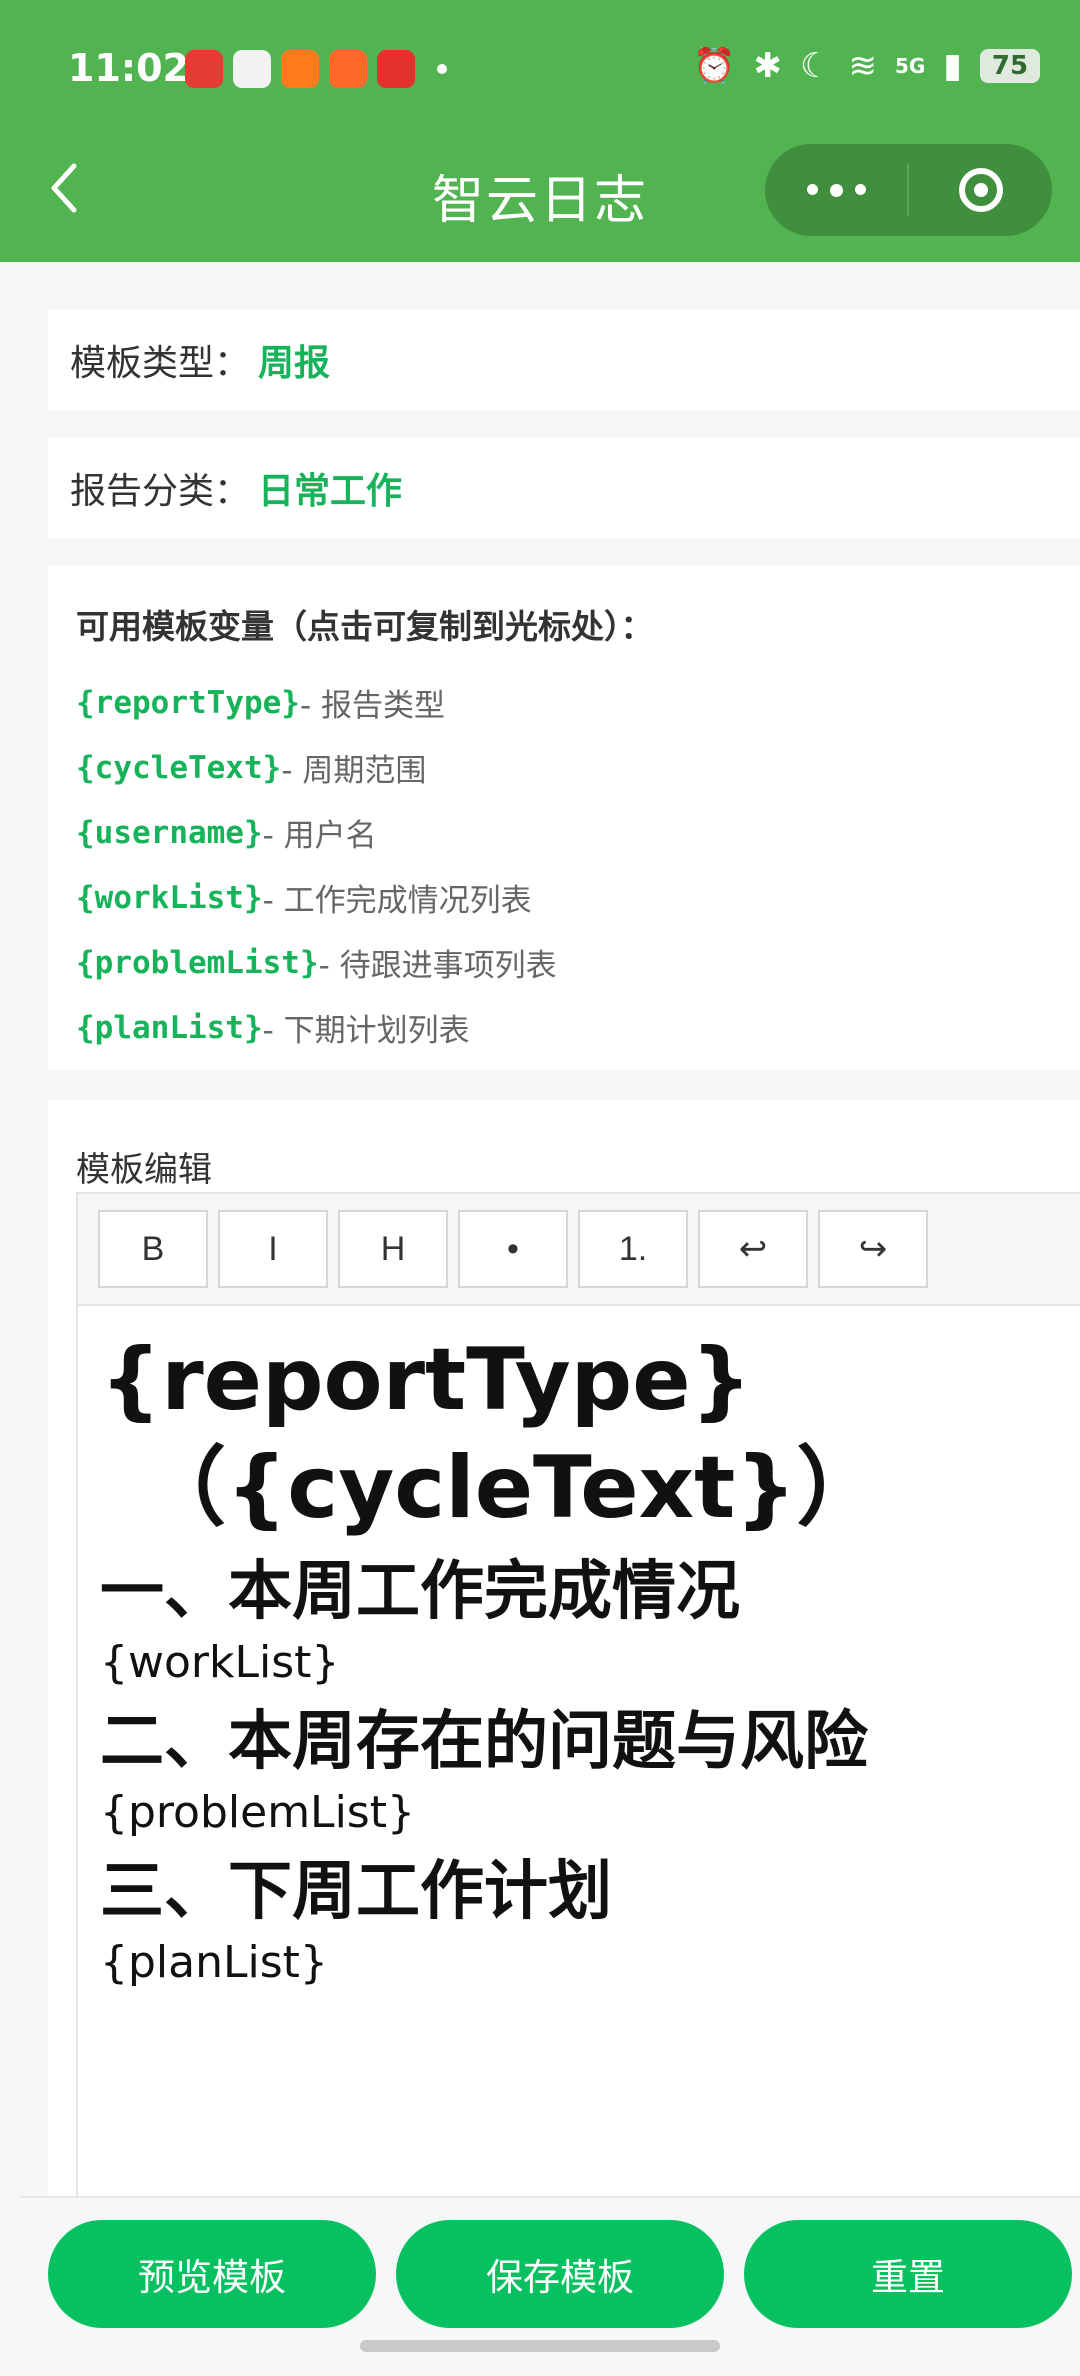 This screenshot has height=2376, width=1080. Describe the element at coordinates (273, 1249) in the screenshot. I see `italic-button: I` at that location.